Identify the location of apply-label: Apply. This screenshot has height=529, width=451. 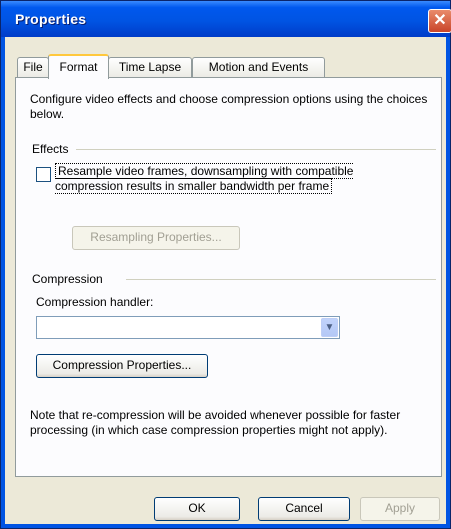
(400, 508).